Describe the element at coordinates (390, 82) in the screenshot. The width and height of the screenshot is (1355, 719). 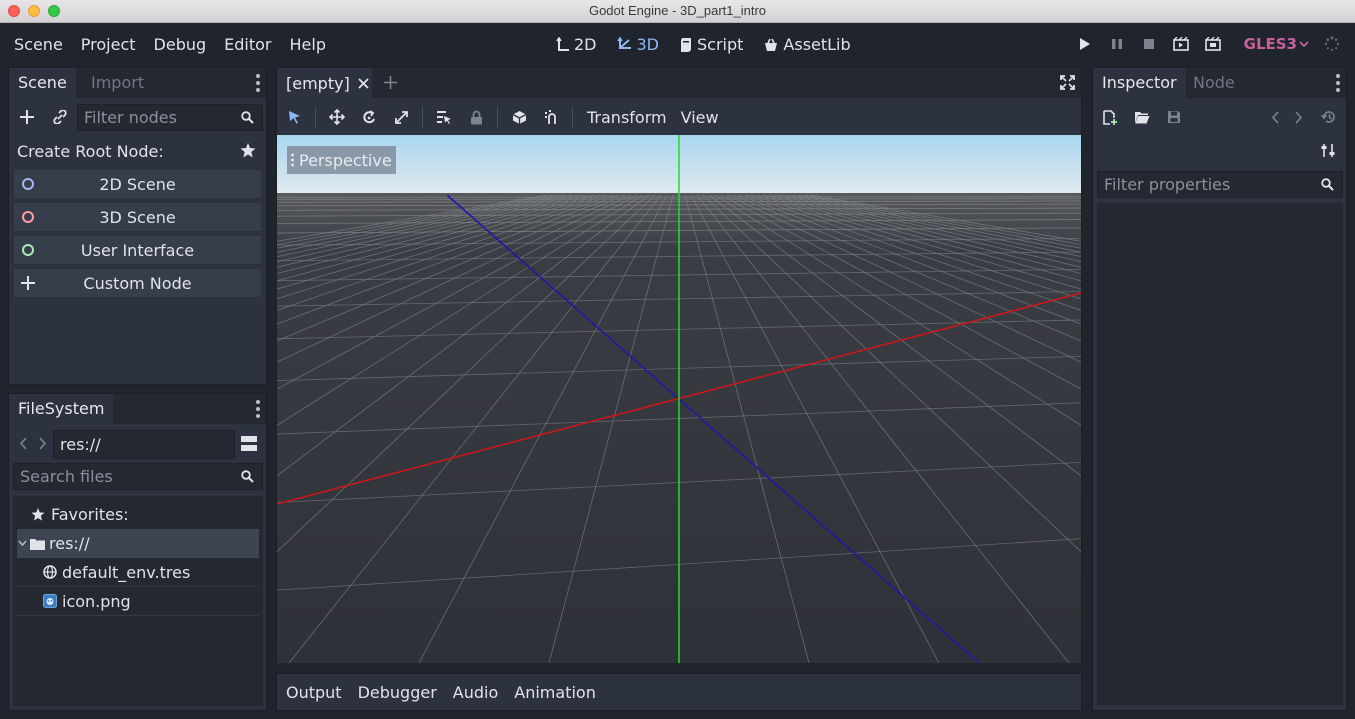
I see `add-scene-tab-icon` at that location.